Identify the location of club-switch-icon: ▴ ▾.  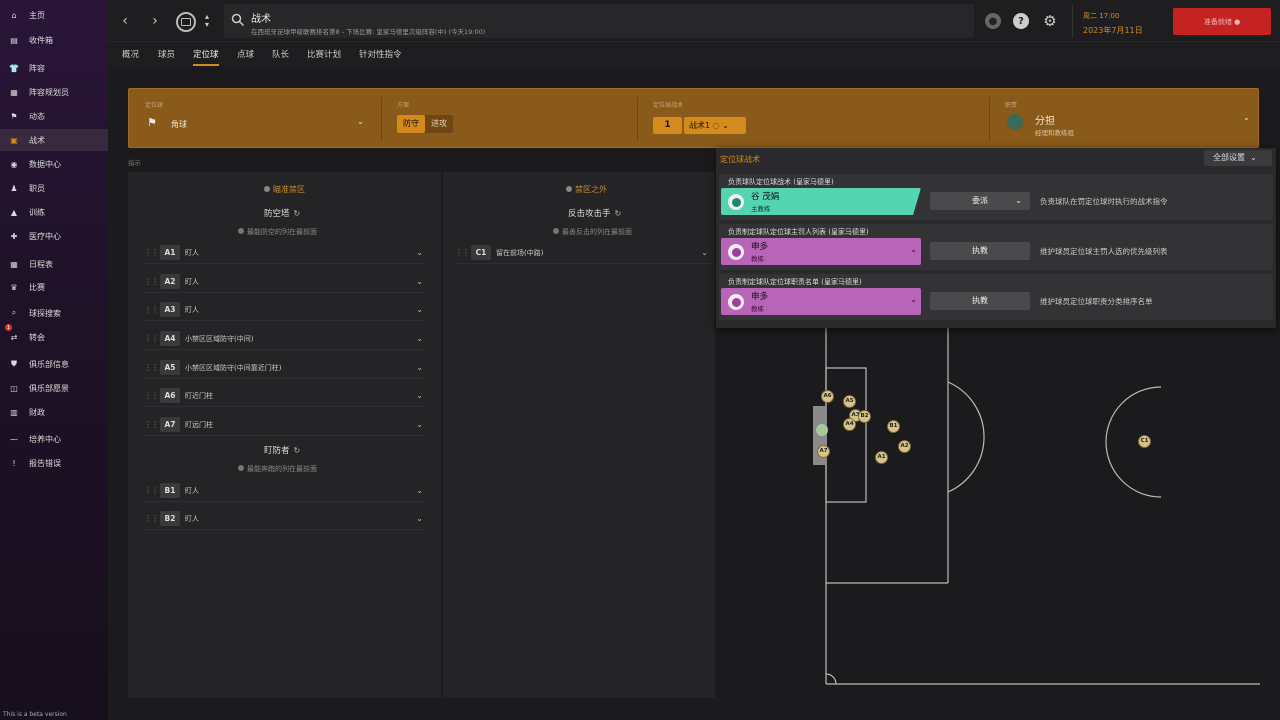
(207, 21).